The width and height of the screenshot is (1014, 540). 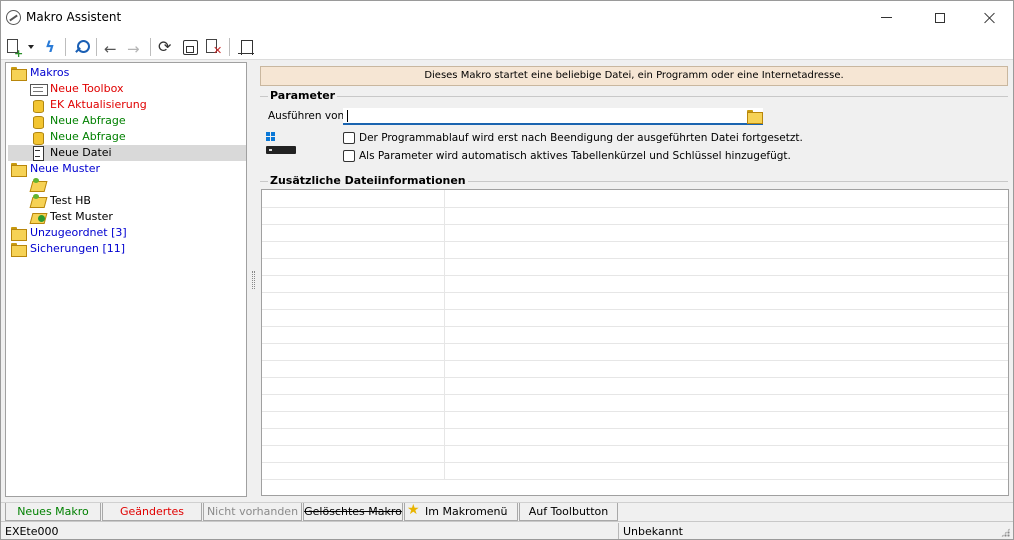 I want to click on tree-item-label: EK Aktualisierung, so click(x=98, y=104).